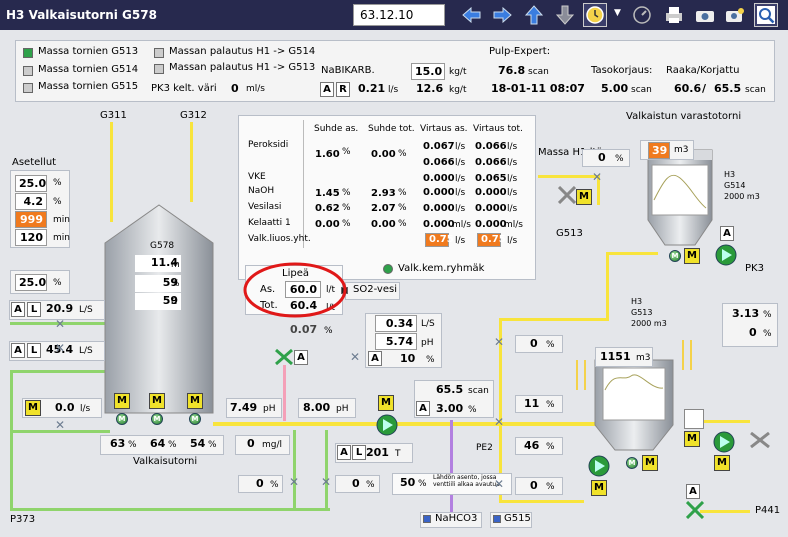  What do you see at coordinates (499, 422) in the screenshot?
I see `valve-r2-icon: ✕` at bounding box center [499, 422].